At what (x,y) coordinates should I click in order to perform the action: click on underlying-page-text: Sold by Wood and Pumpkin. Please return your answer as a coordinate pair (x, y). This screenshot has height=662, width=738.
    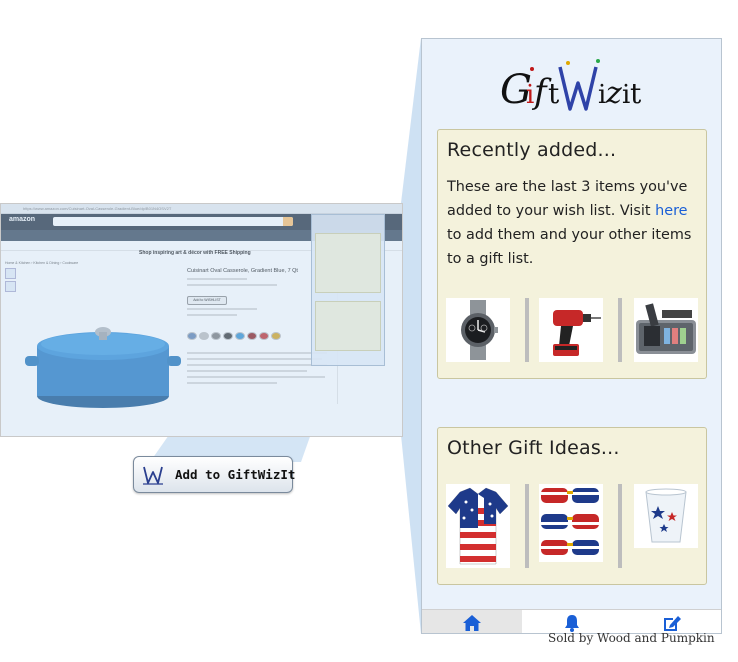
    Looking at the image, I should click on (631, 638).